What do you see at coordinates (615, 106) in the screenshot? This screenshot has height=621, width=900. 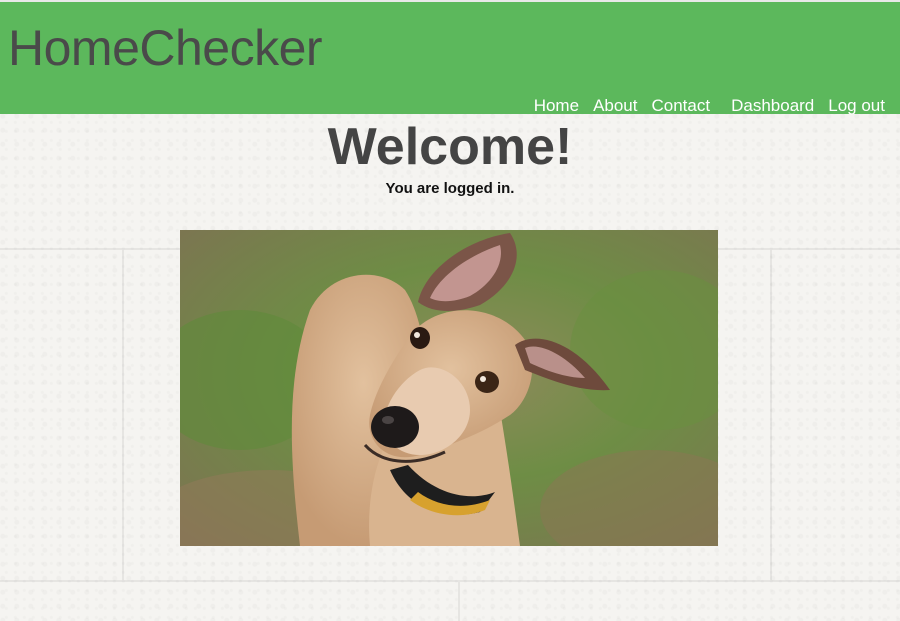 I see `nav-about: About` at bounding box center [615, 106].